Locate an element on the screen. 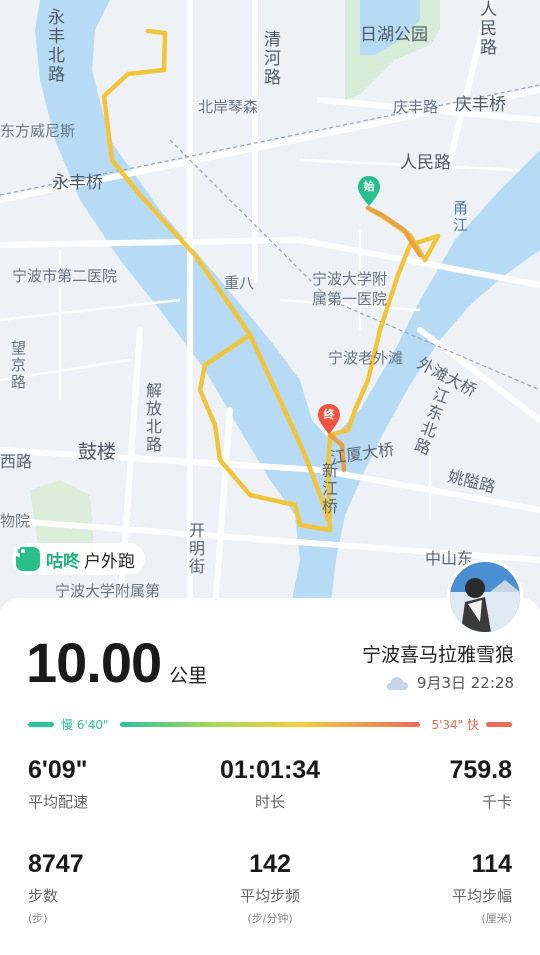  avatar is located at coordinates (485, 597).